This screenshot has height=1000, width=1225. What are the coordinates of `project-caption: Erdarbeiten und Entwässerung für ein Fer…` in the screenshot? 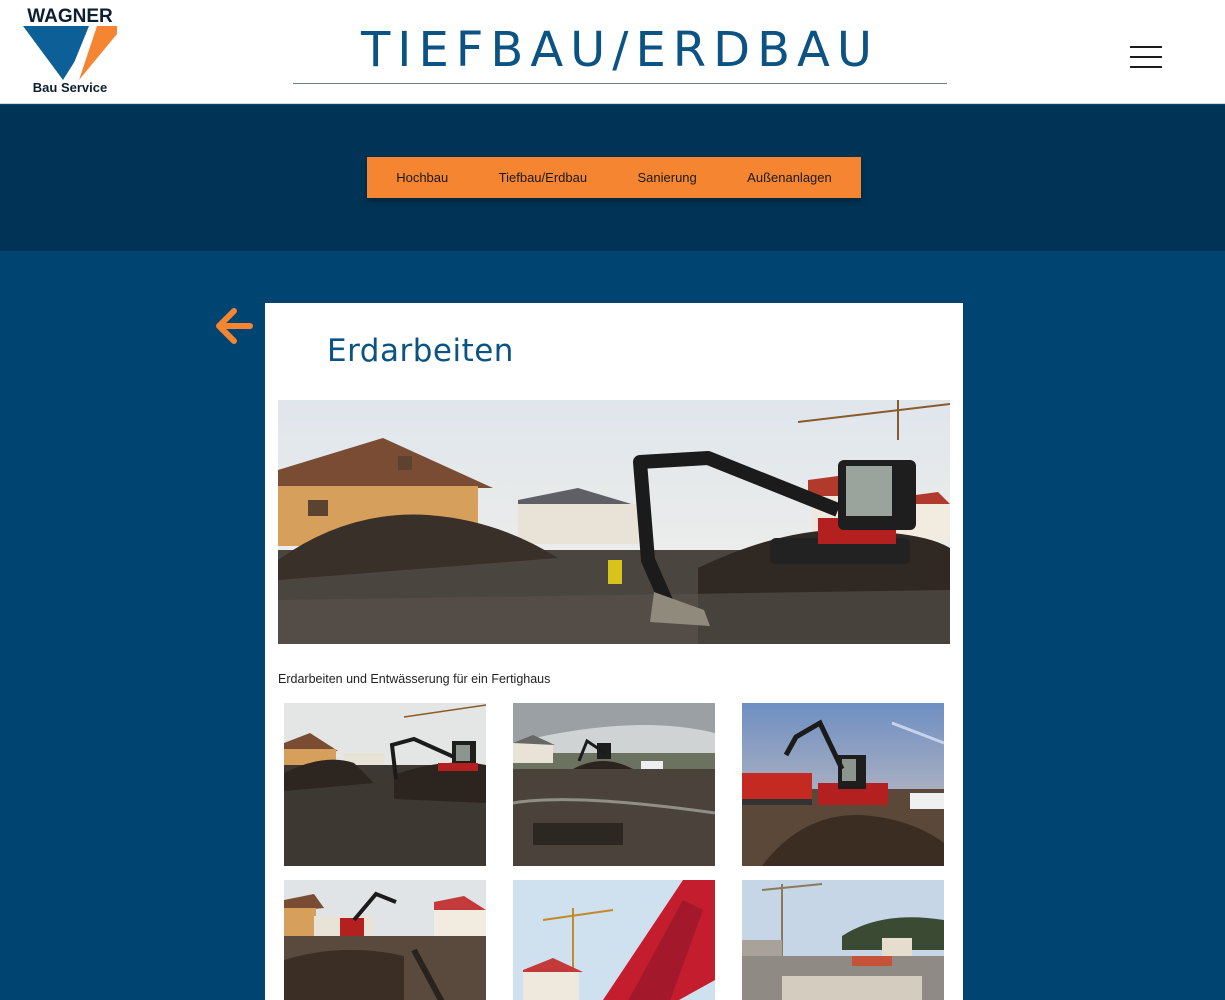 It's located at (414, 679).